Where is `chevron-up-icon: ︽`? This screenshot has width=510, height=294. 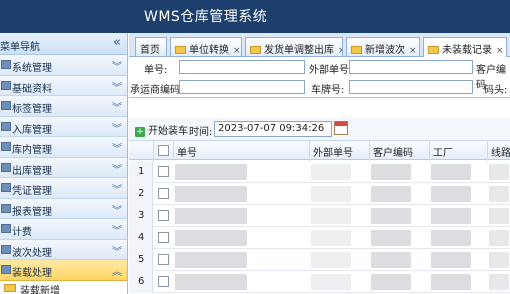
chevron-up-icon: ︽ is located at coordinates (117, 272).